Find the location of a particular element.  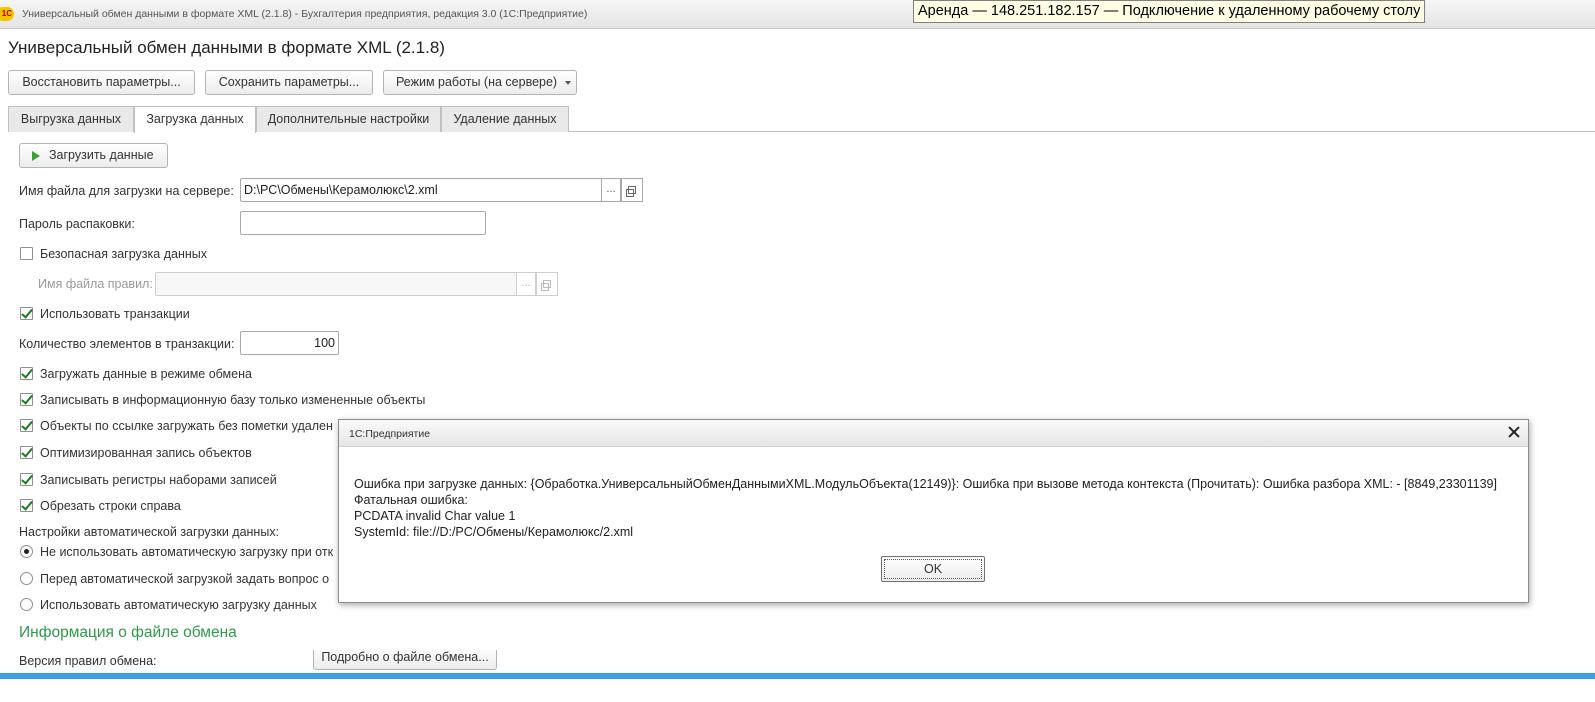

trim-strings-label: Обрезать строки справа is located at coordinates (110, 506).